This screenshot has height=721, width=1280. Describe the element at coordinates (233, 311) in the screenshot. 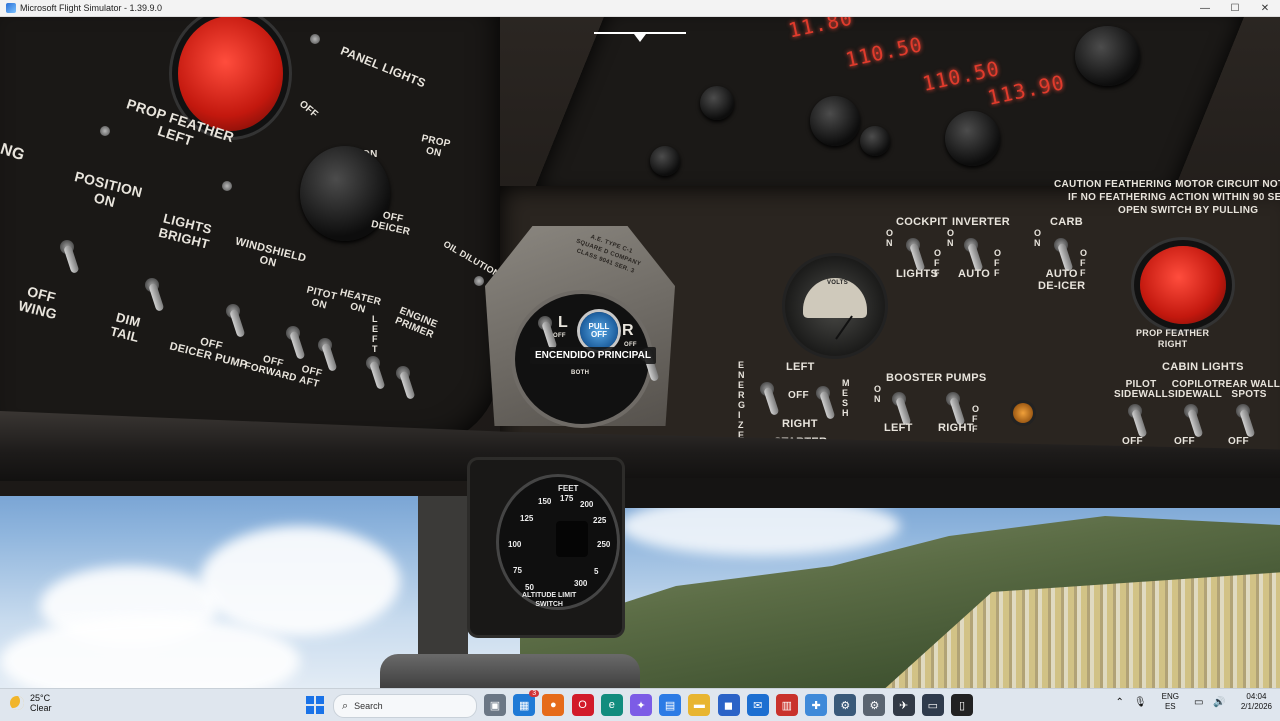

I see `windshield-deicer-switch` at that location.